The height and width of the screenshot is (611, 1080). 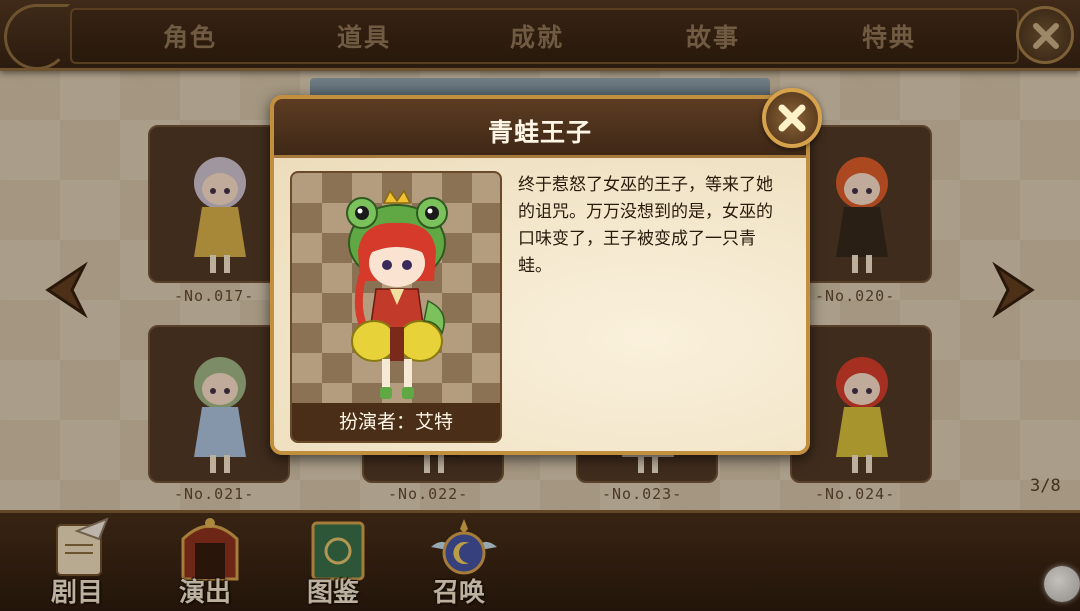 What do you see at coordinates (539, 132) in the screenshot?
I see `dialog-title: 青蛙王子` at bounding box center [539, 132].